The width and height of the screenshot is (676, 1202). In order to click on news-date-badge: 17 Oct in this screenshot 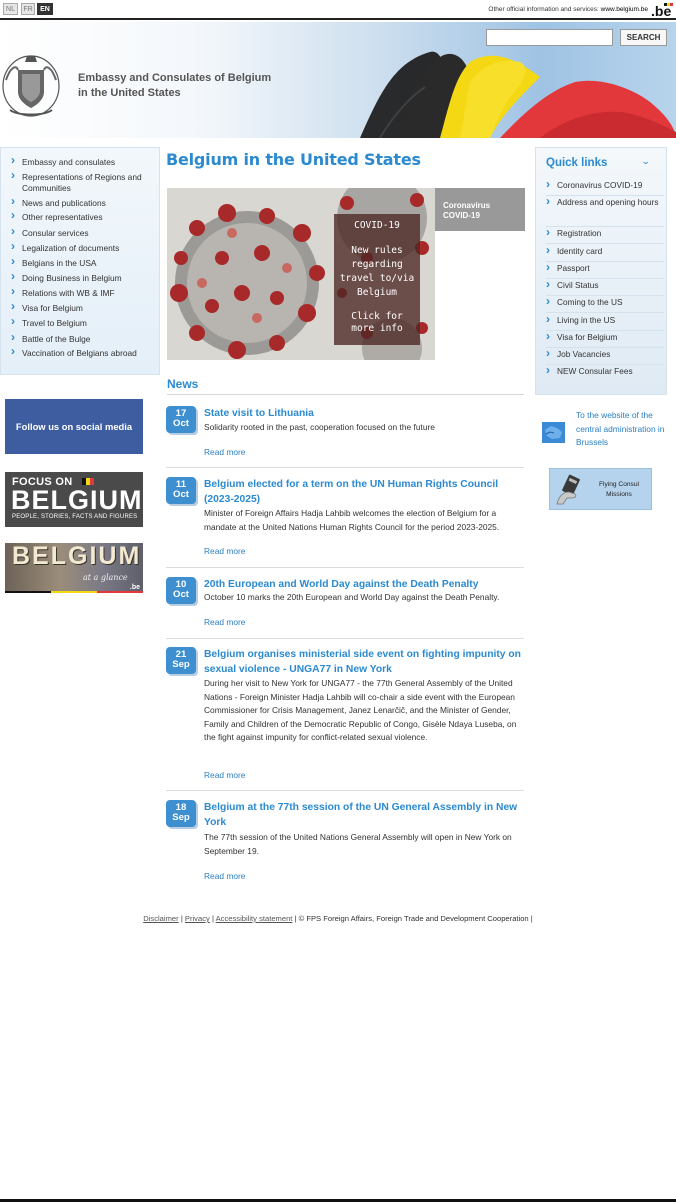, I will do `click(181, 419)`.